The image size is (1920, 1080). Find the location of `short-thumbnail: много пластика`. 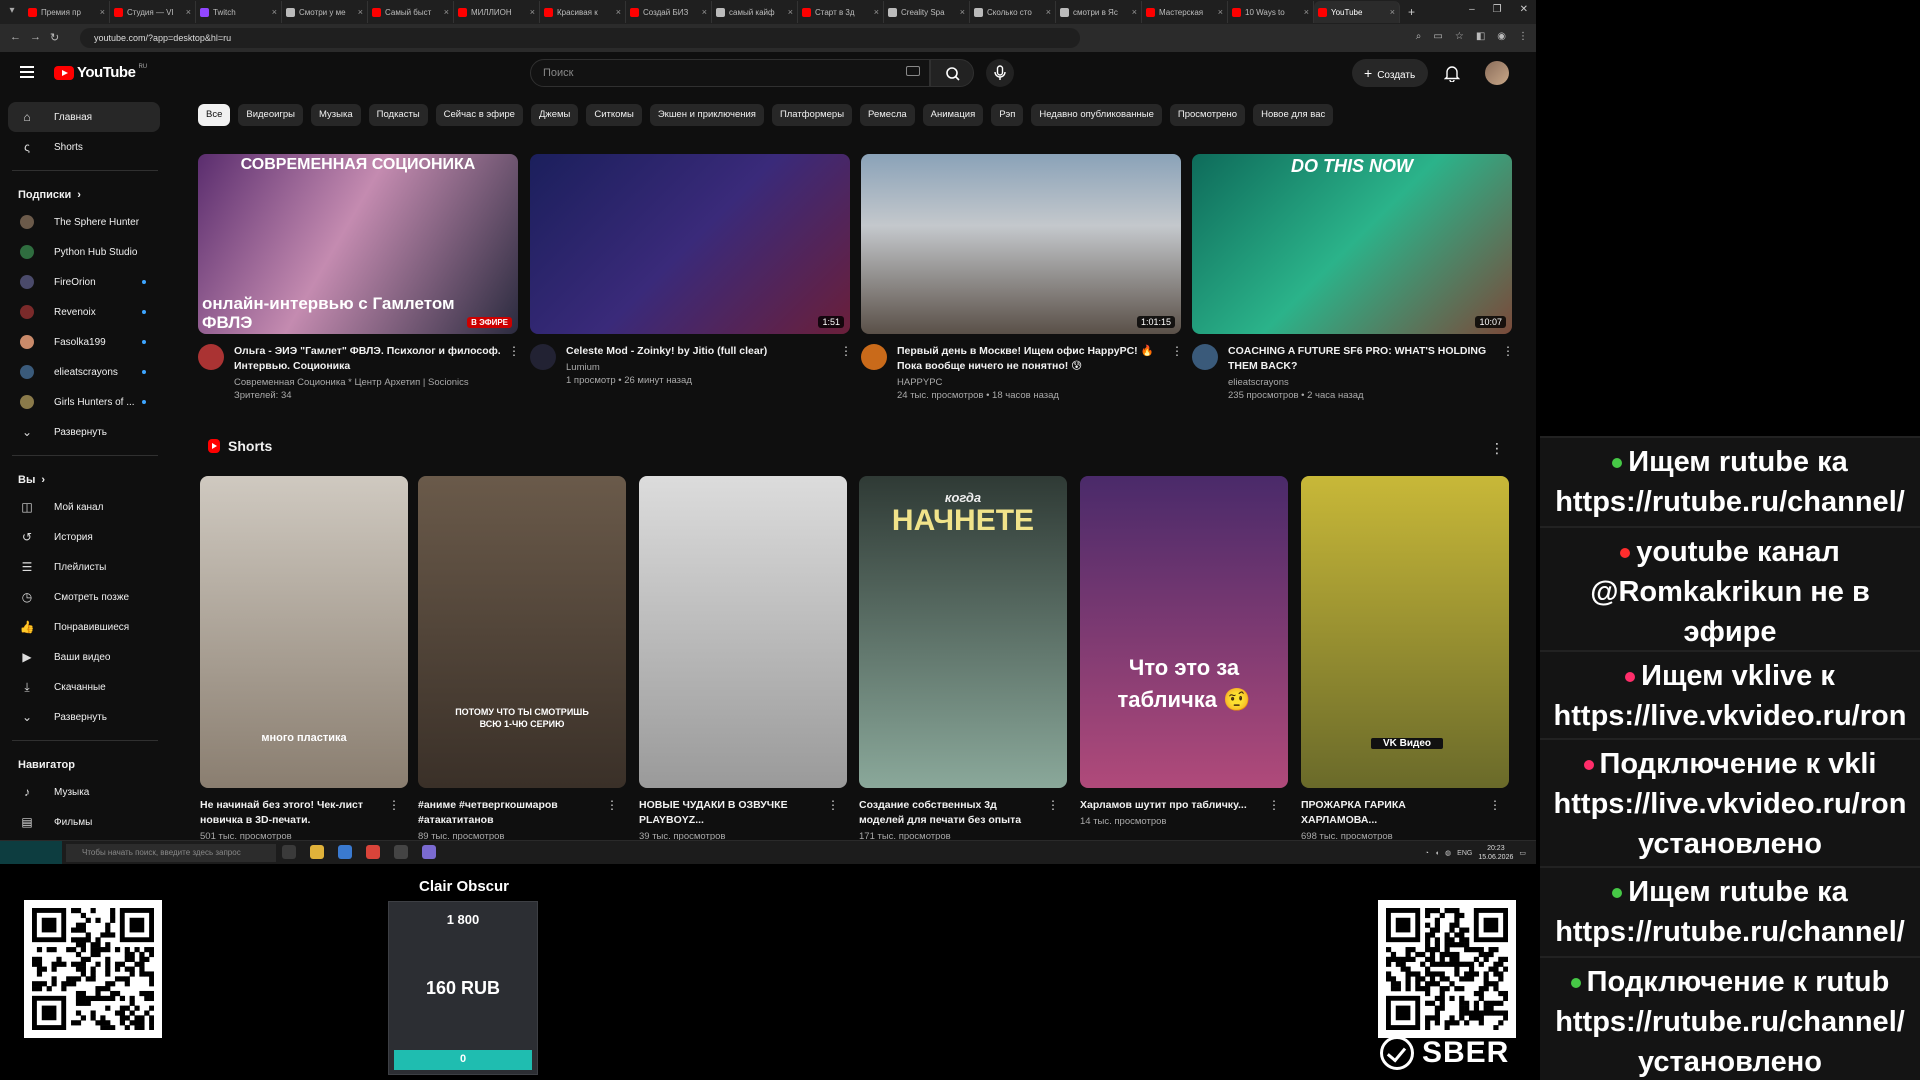

short-thumbnail: много пластика is located at coordinates (304, 632).